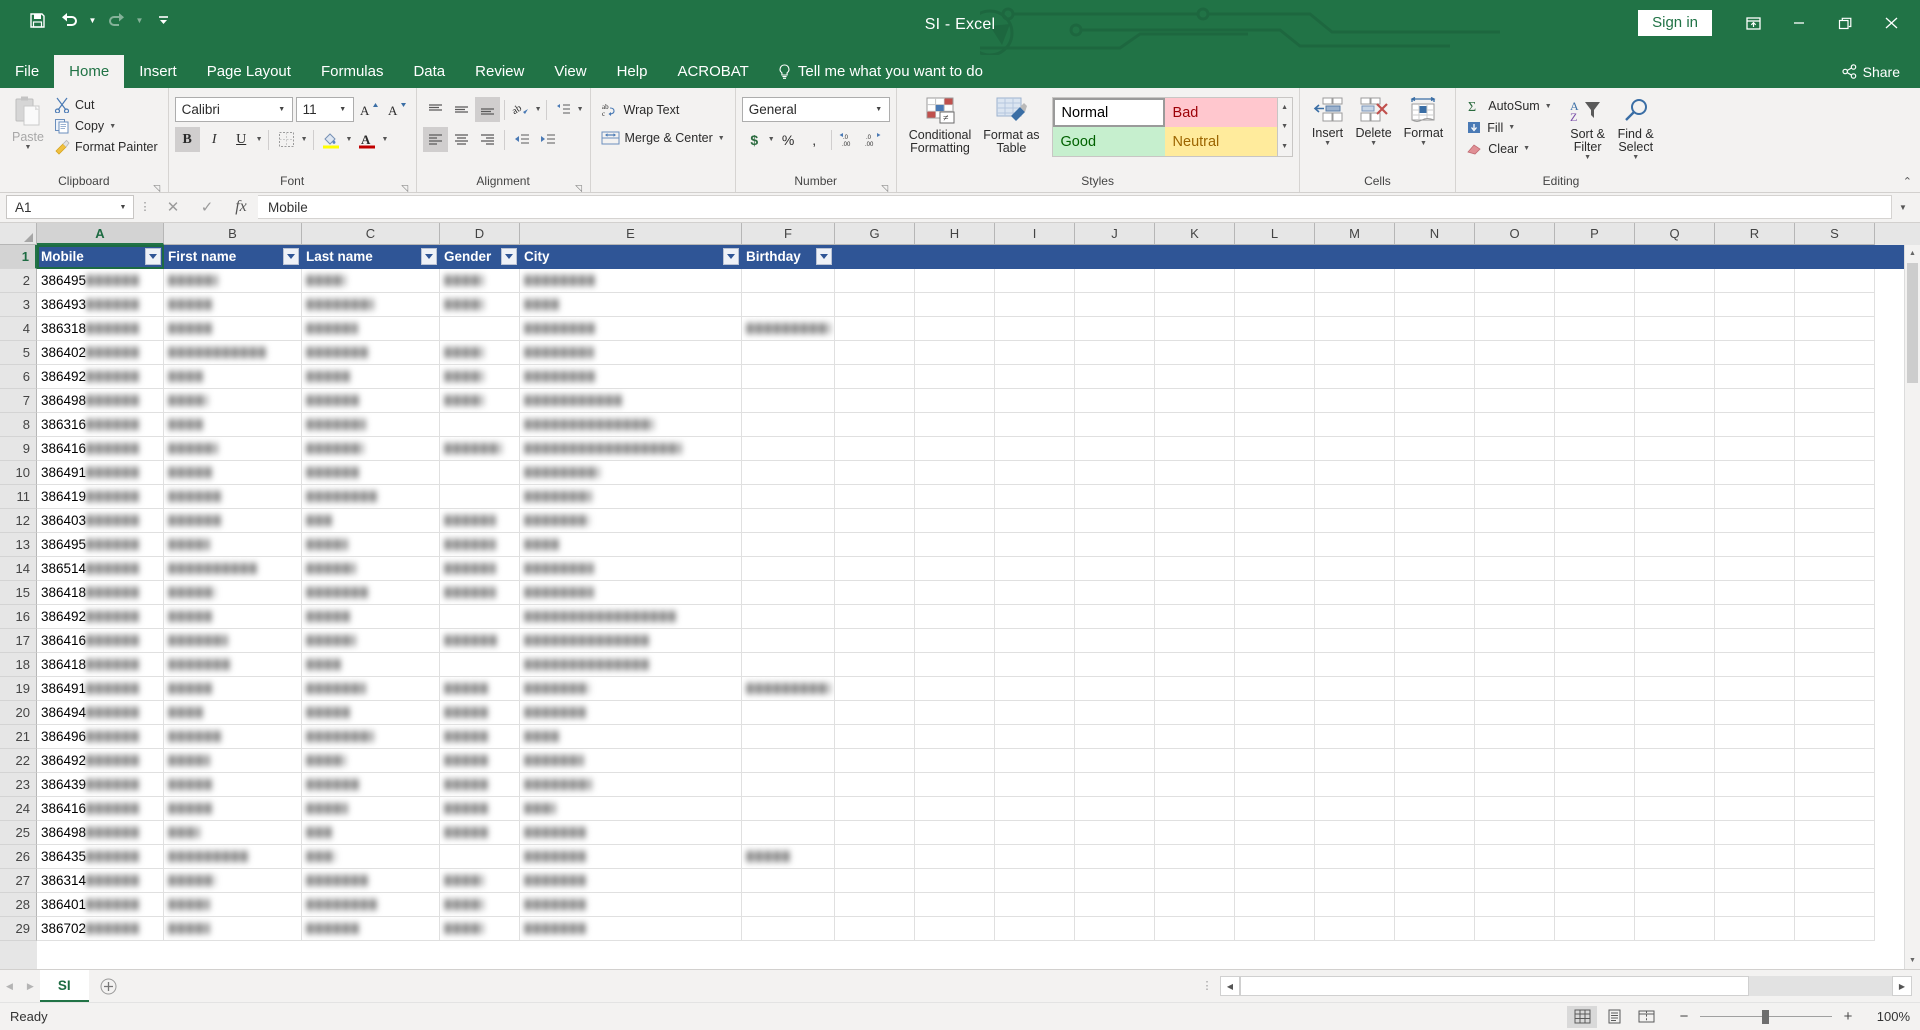 The image size is (1920, 1030). Describe the element at coordinates (1848, 1016) in the screenshot. I see `zoom-in-button: +` at that location.